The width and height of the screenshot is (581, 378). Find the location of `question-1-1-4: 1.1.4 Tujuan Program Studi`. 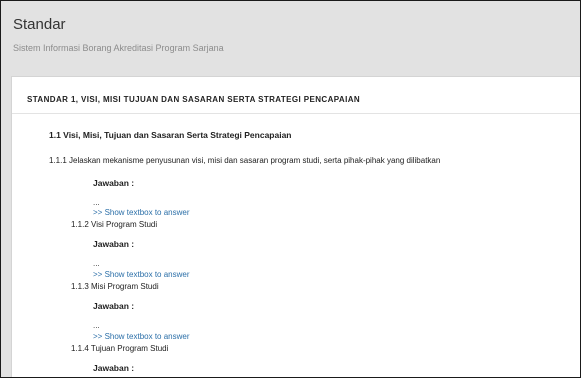

question-1-1-4: 1.1.4 Tujuan Program Studi is located at coordinates (120, 348).